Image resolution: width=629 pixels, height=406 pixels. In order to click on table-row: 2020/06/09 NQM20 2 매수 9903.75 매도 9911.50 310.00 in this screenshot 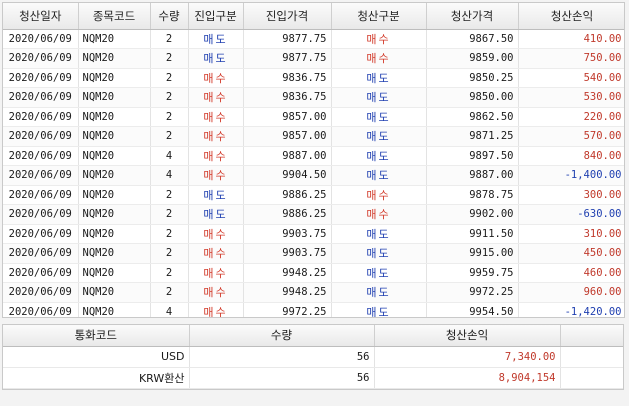, I will do `click(313, 234)`.